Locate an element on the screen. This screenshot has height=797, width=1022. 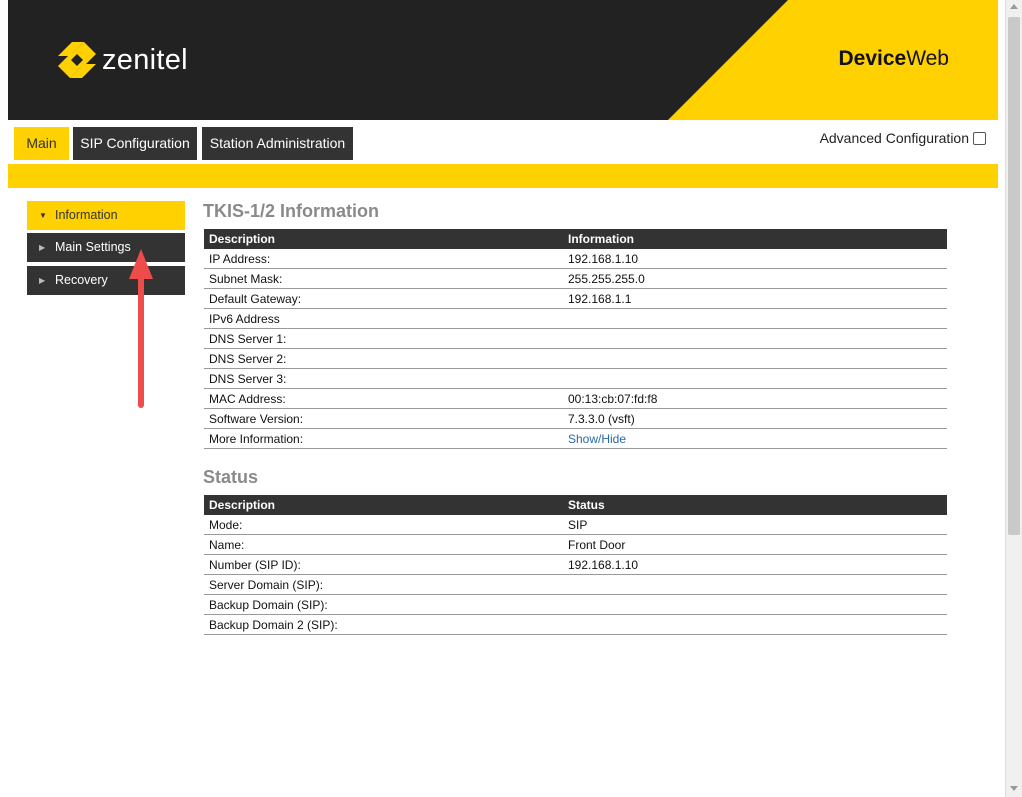
row-label: MAC Address: is located at coordinates (383, 398).